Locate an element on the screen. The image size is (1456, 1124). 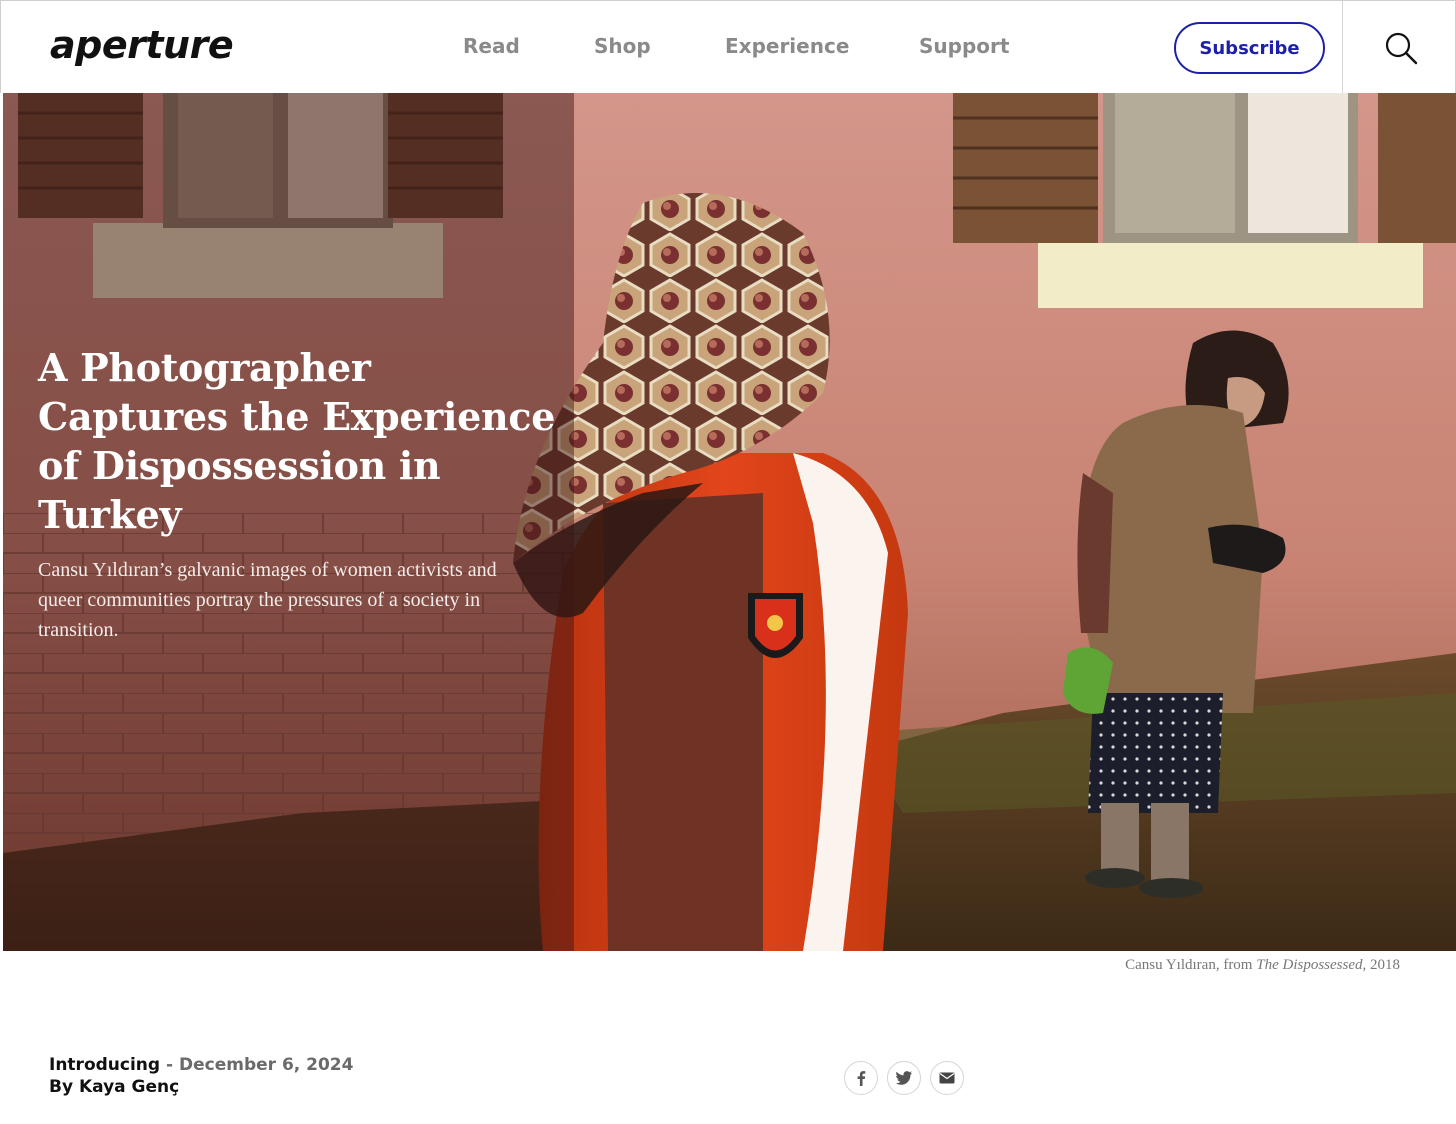
share-twitter-button is located at coordinates (904, 1078).